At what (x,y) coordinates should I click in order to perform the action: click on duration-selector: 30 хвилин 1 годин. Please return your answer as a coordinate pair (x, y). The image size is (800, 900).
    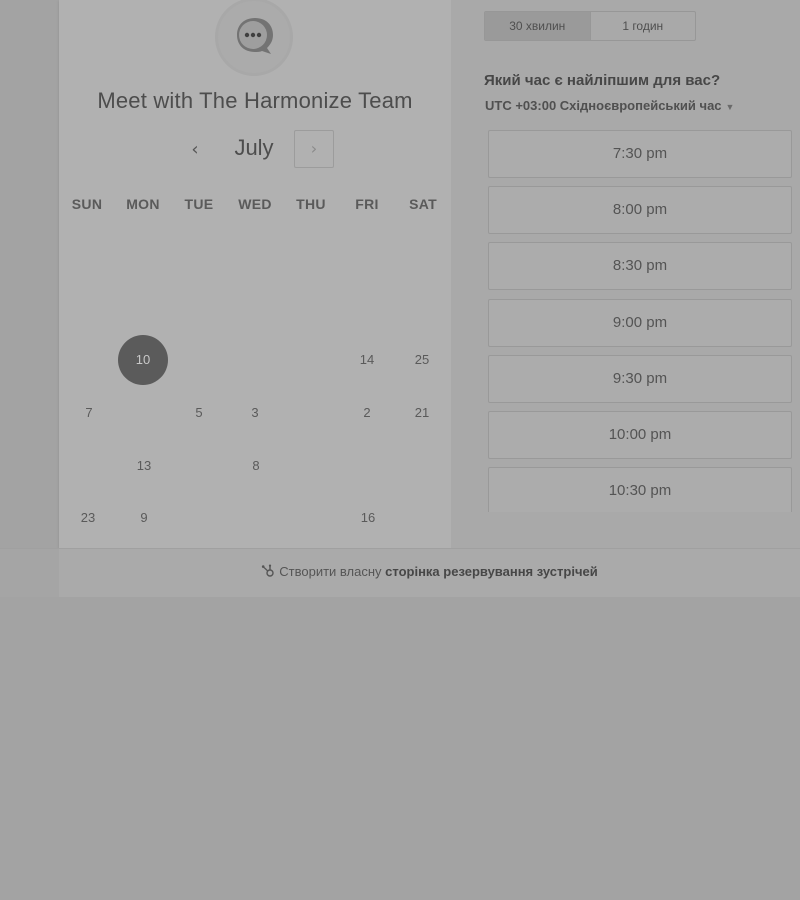
    Looking at the image, I should click on (590, 26).